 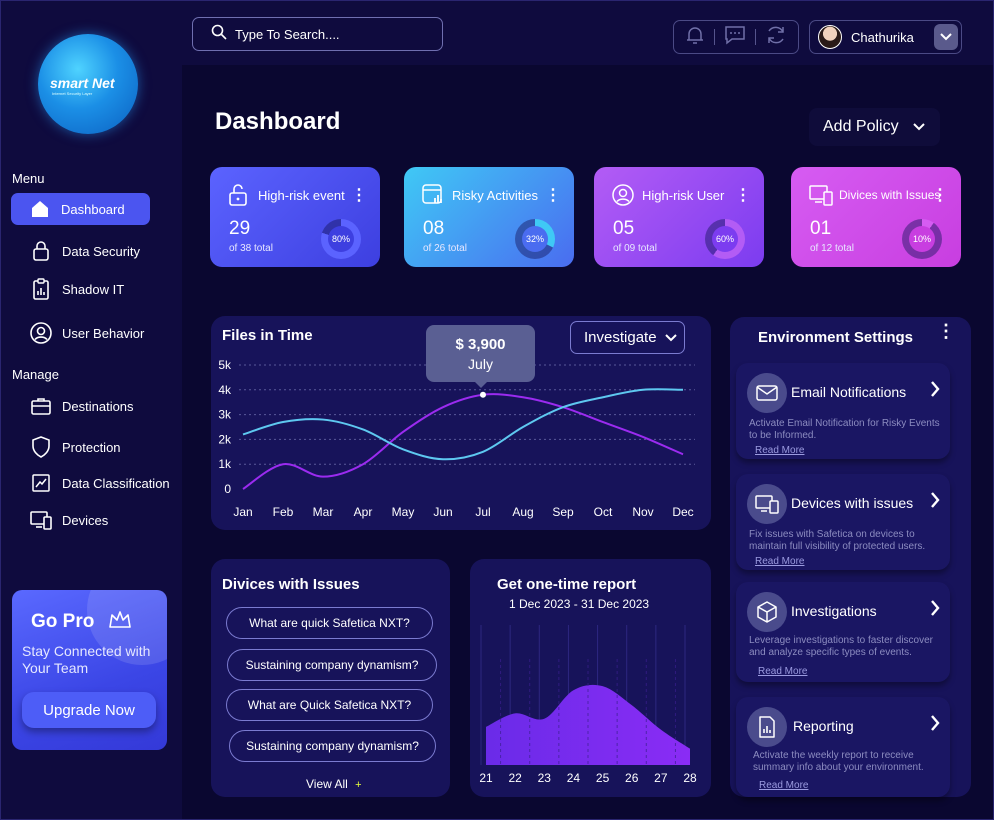 What do you see at coordinates (329, 705) in the screenshot?
I see `question-pill: What are Quick Safetica NXT?` at bounding box center [329, 705].